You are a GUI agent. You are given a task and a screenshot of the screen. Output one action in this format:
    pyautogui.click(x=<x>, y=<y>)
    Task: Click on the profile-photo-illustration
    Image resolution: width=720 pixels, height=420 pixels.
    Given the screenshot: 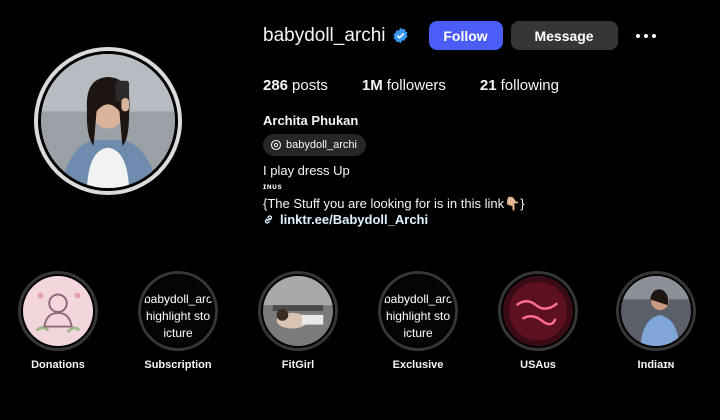 What is the action you would take?
    pyautogui.click(x=108, y=121)
    